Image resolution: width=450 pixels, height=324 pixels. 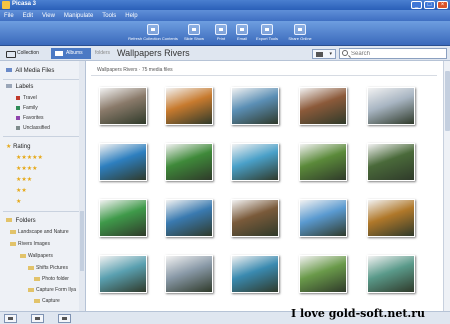 What do you see at coordinates (153, 38) in the screenshot?
I see `refresh-label: Refresh Collection Contents` at bounding box center [153, 38].